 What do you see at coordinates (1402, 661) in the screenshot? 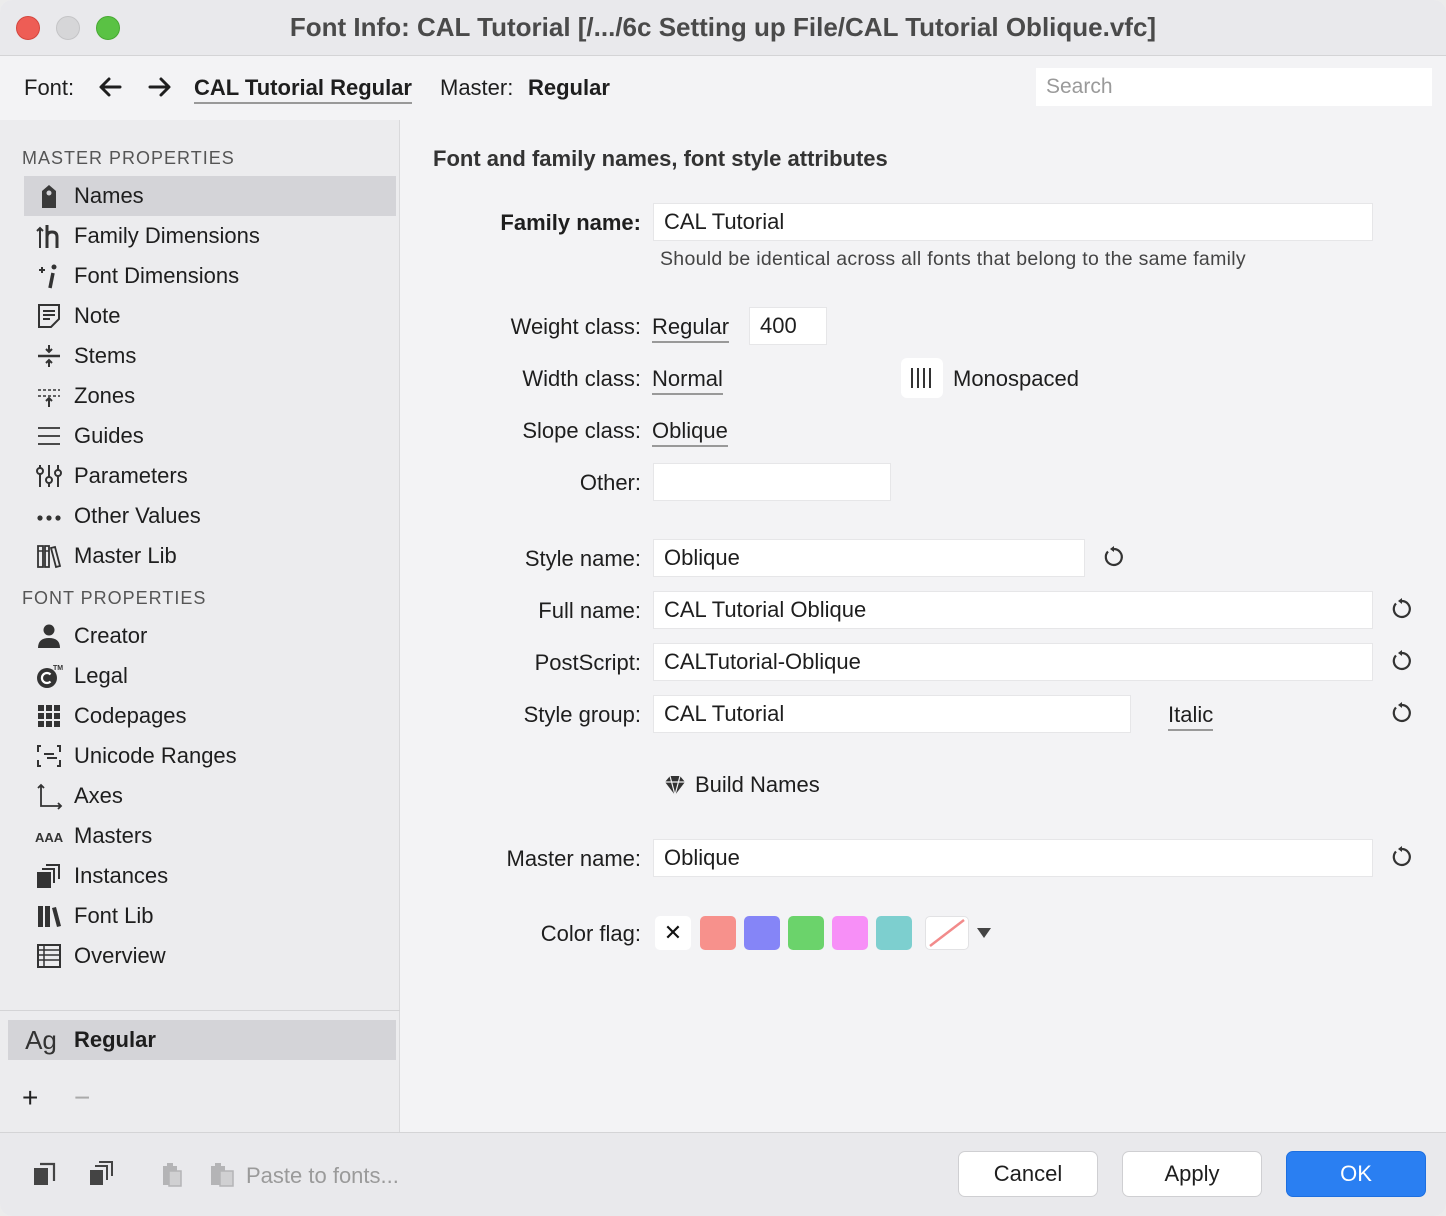
I see `reset-postscript-icon` at bounding box center [1402, 661].